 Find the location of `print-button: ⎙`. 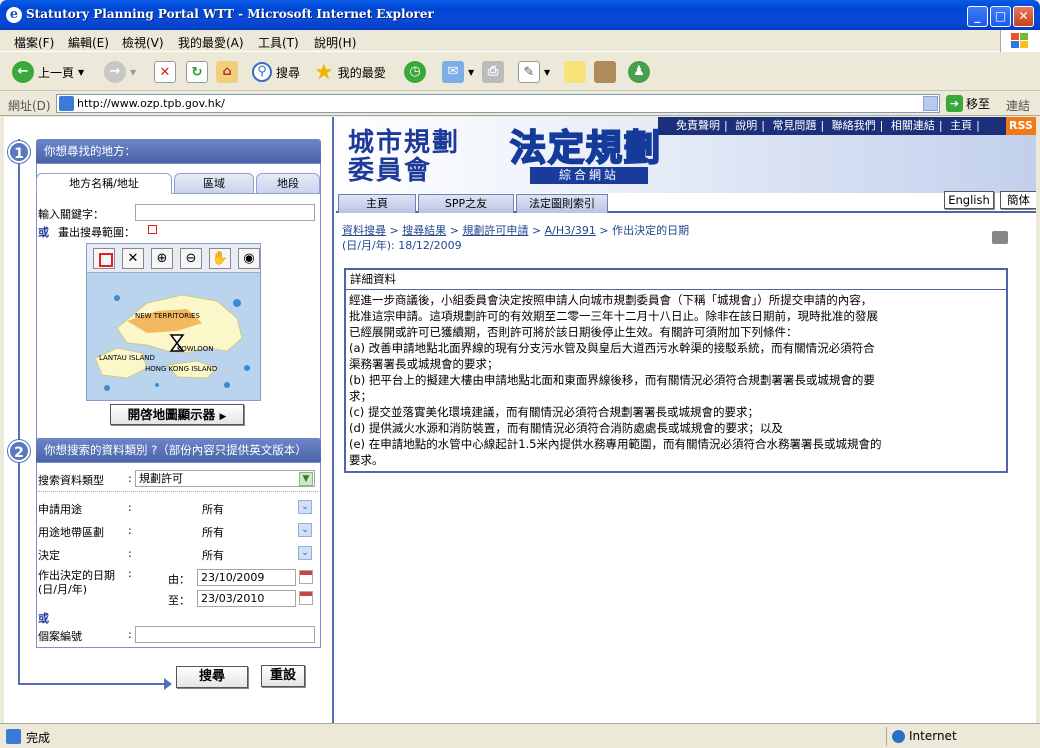

print-button: ⎙ is located at coordinates (493, 72).